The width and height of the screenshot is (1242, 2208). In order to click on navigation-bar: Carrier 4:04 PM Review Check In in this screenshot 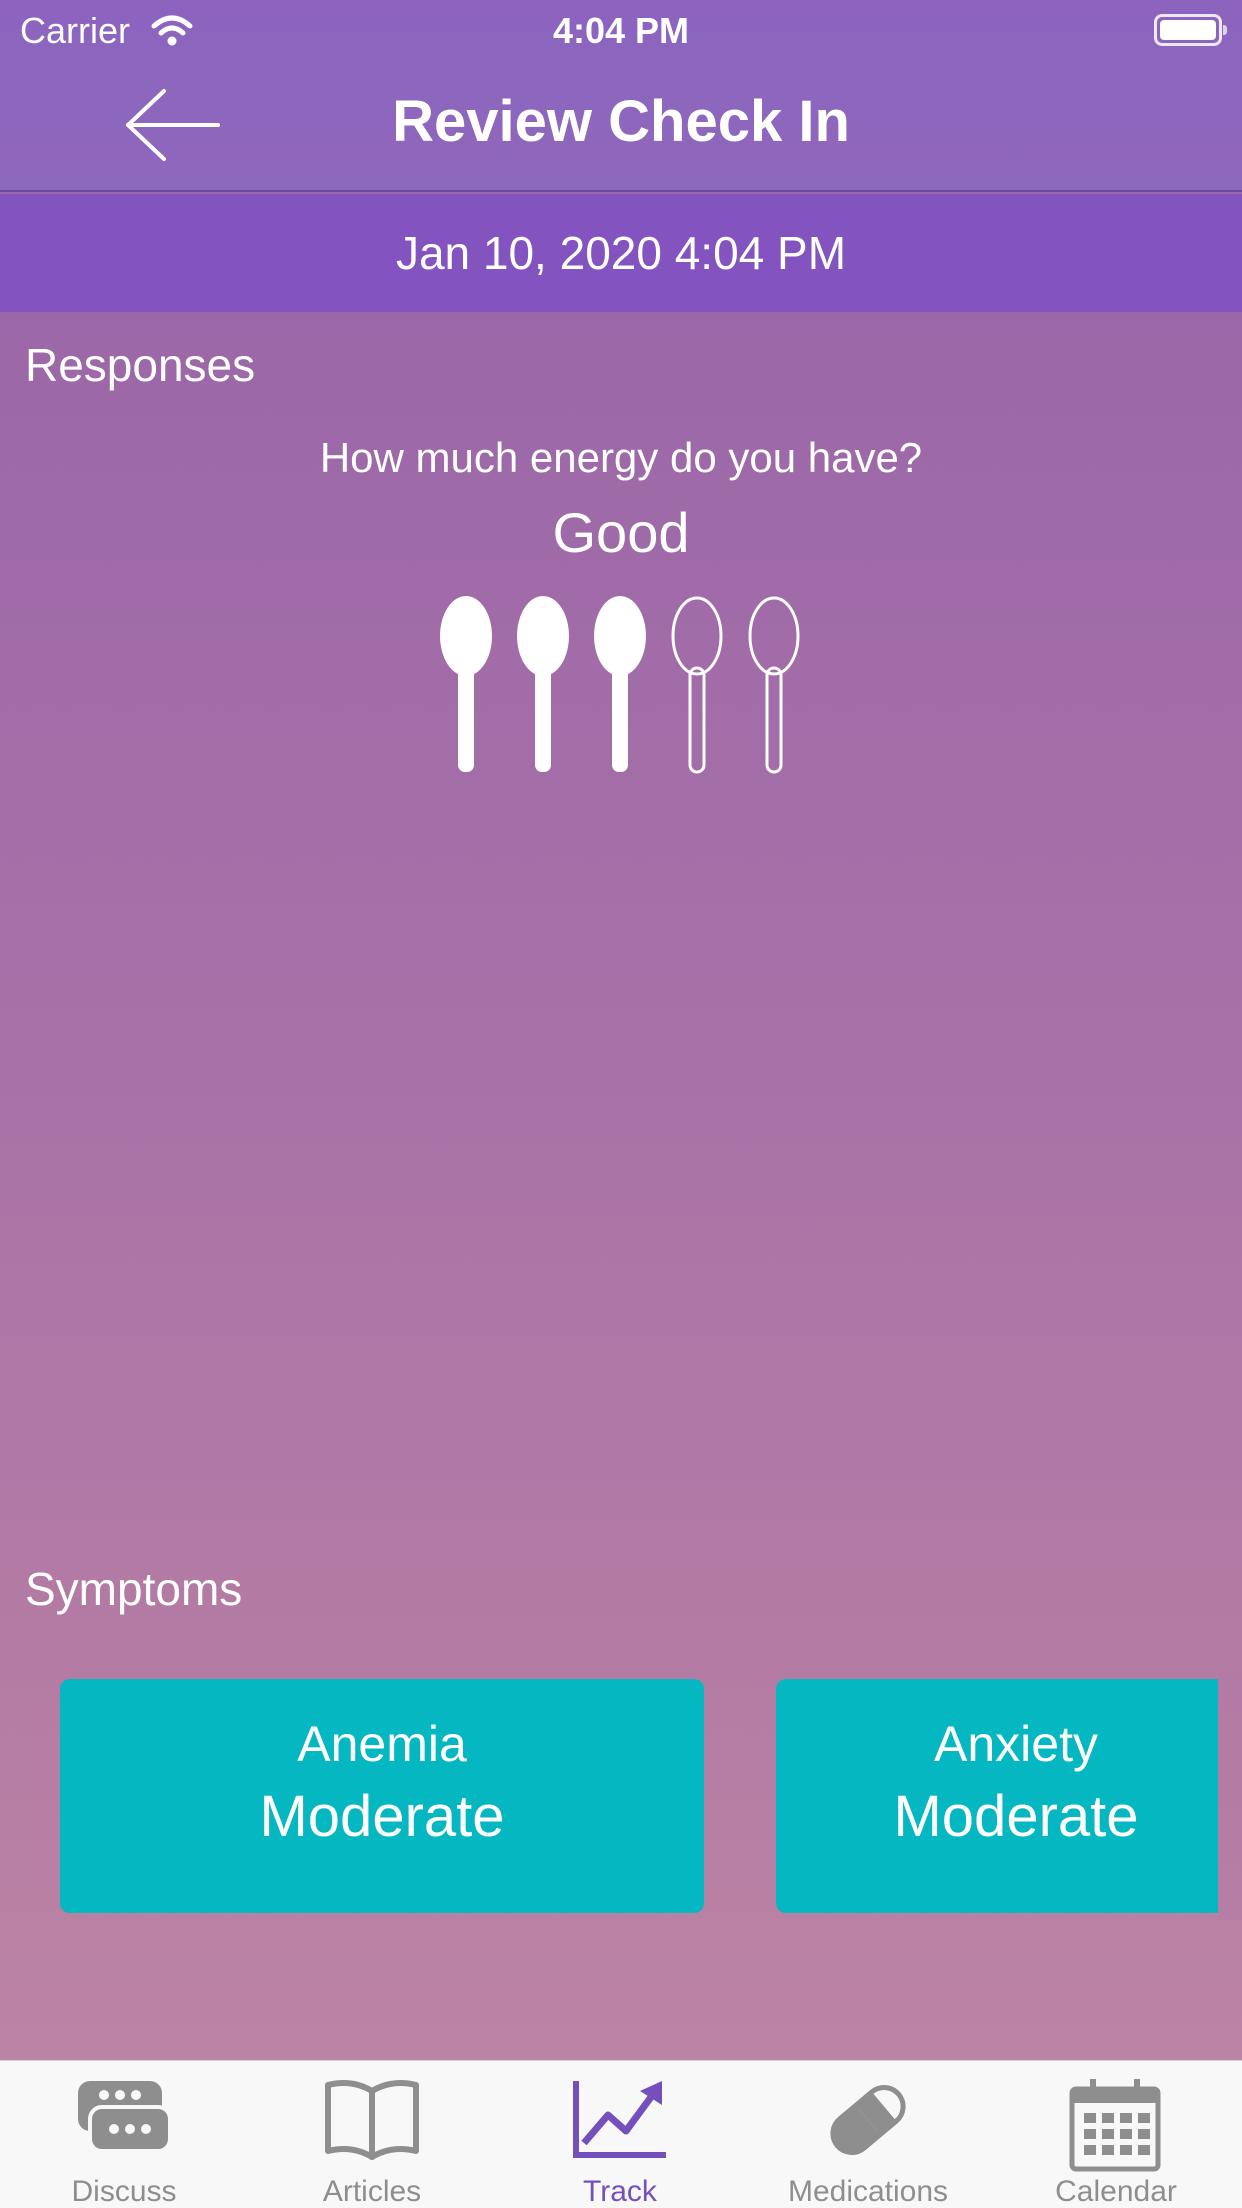, I will do `click(621, 96)`.